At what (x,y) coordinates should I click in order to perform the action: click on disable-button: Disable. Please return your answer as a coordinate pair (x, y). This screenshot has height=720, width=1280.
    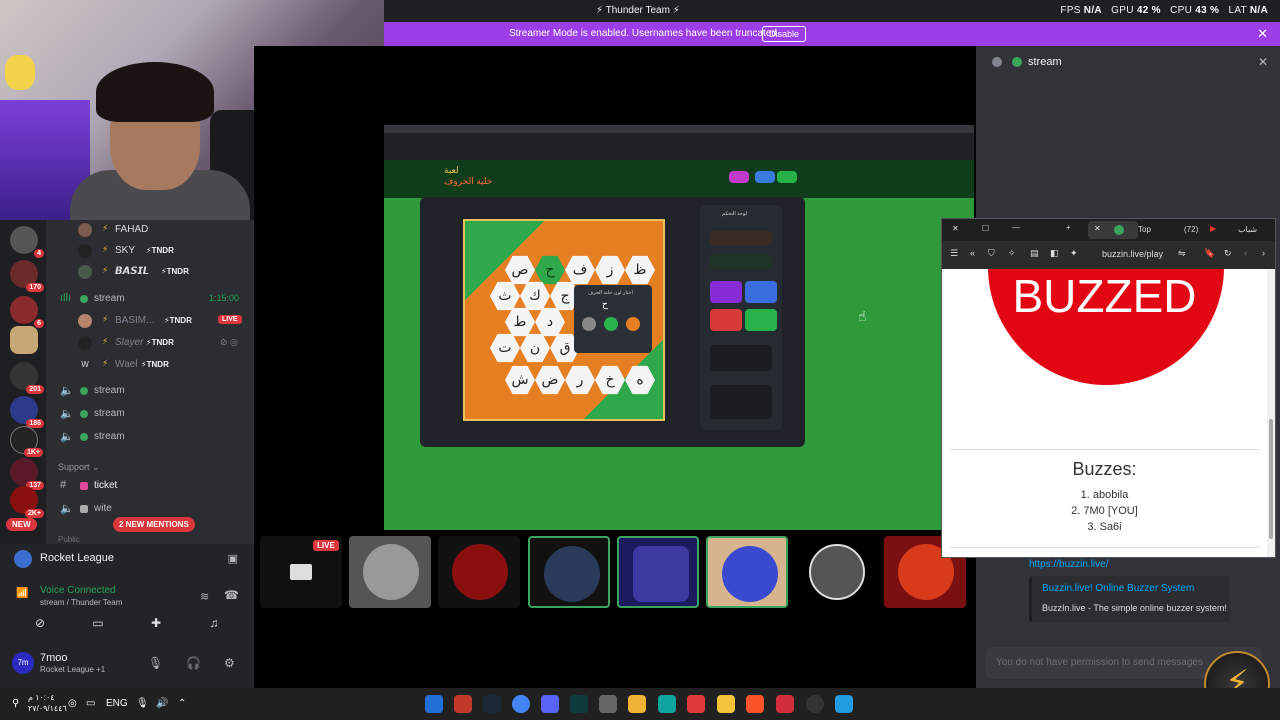
    Looking at the image, I should click on (784, 34).